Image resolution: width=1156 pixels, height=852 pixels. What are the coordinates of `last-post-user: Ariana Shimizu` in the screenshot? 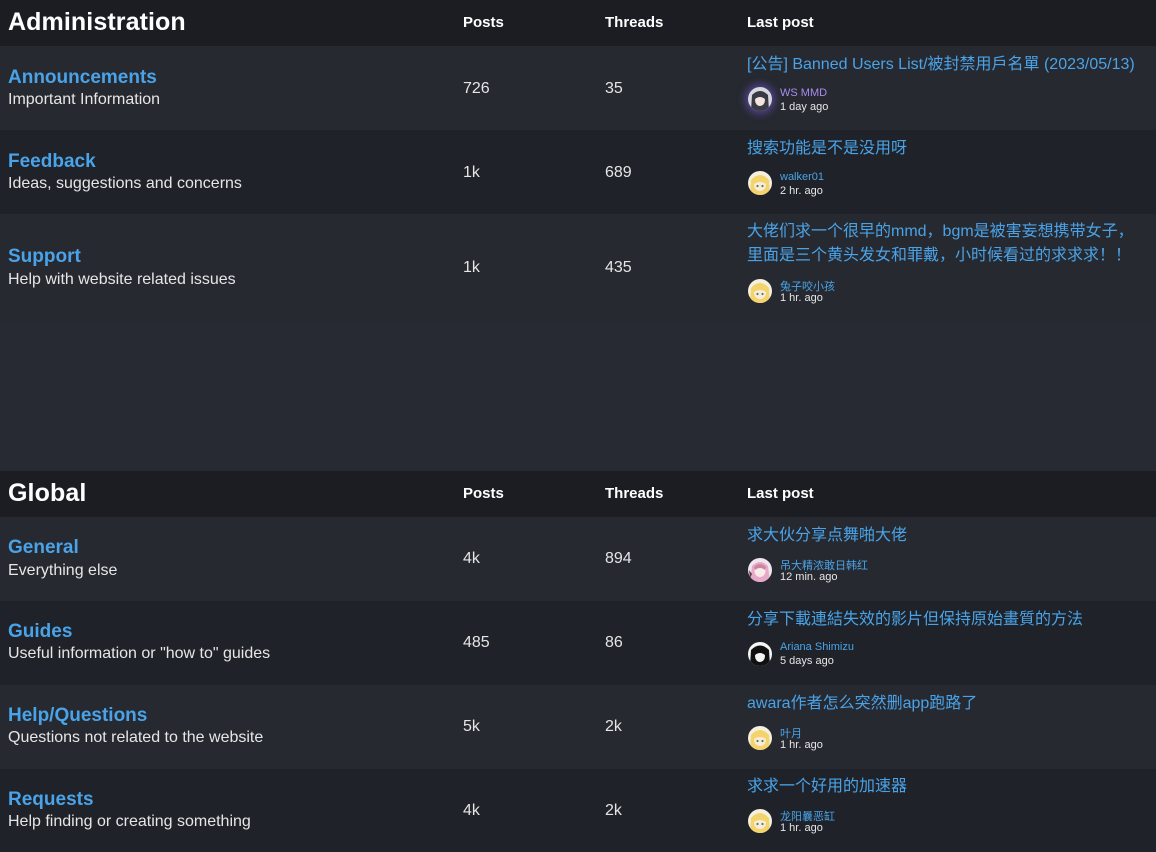 It's located at (817, 647).